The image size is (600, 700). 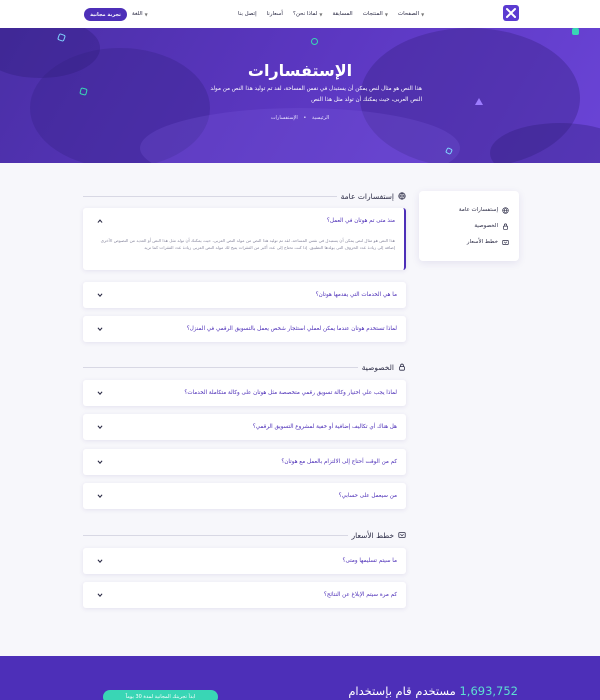 I want to click on section-title: إستفسارات عامة, so click(x=367, y=196).